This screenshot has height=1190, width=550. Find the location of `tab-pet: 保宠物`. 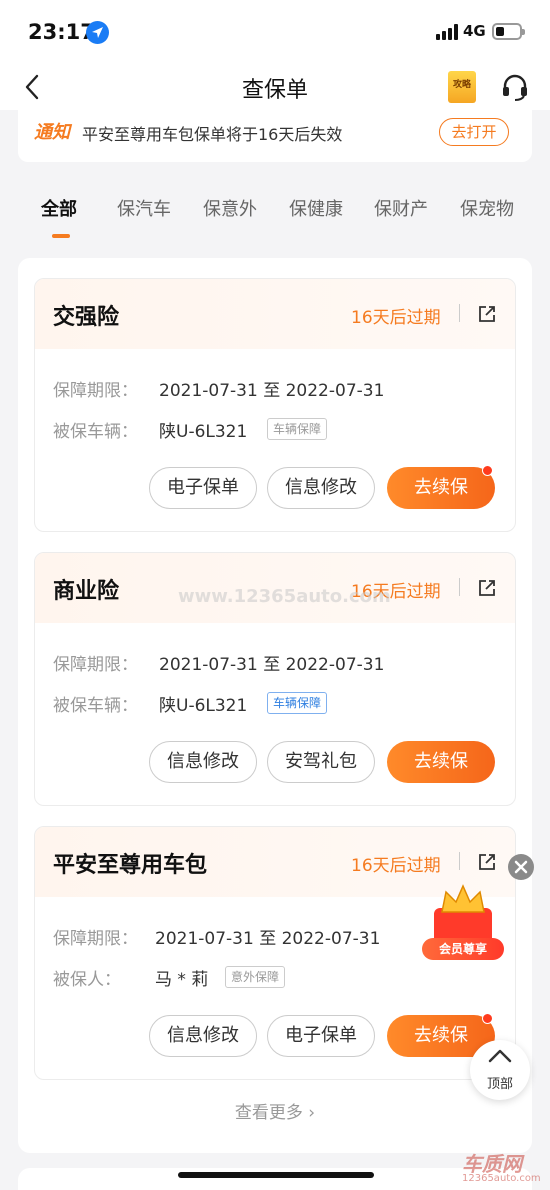

tab-pet: 保宠物 is located at coordinates (487, 208).